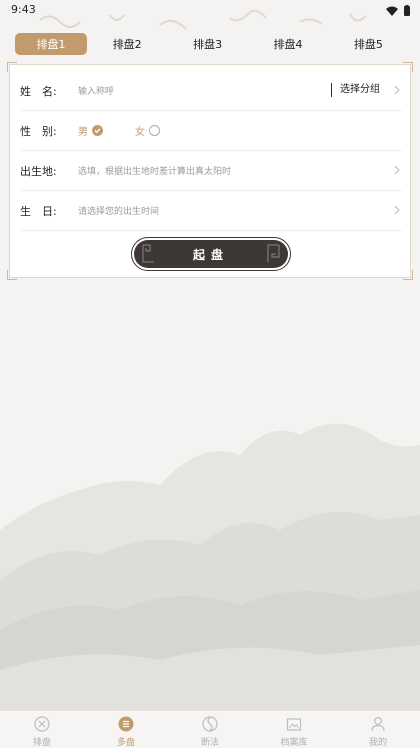 The height and width of the screenshot is (748, 420). I want to click on group-select-button: 选择分组, so click(355, 90).